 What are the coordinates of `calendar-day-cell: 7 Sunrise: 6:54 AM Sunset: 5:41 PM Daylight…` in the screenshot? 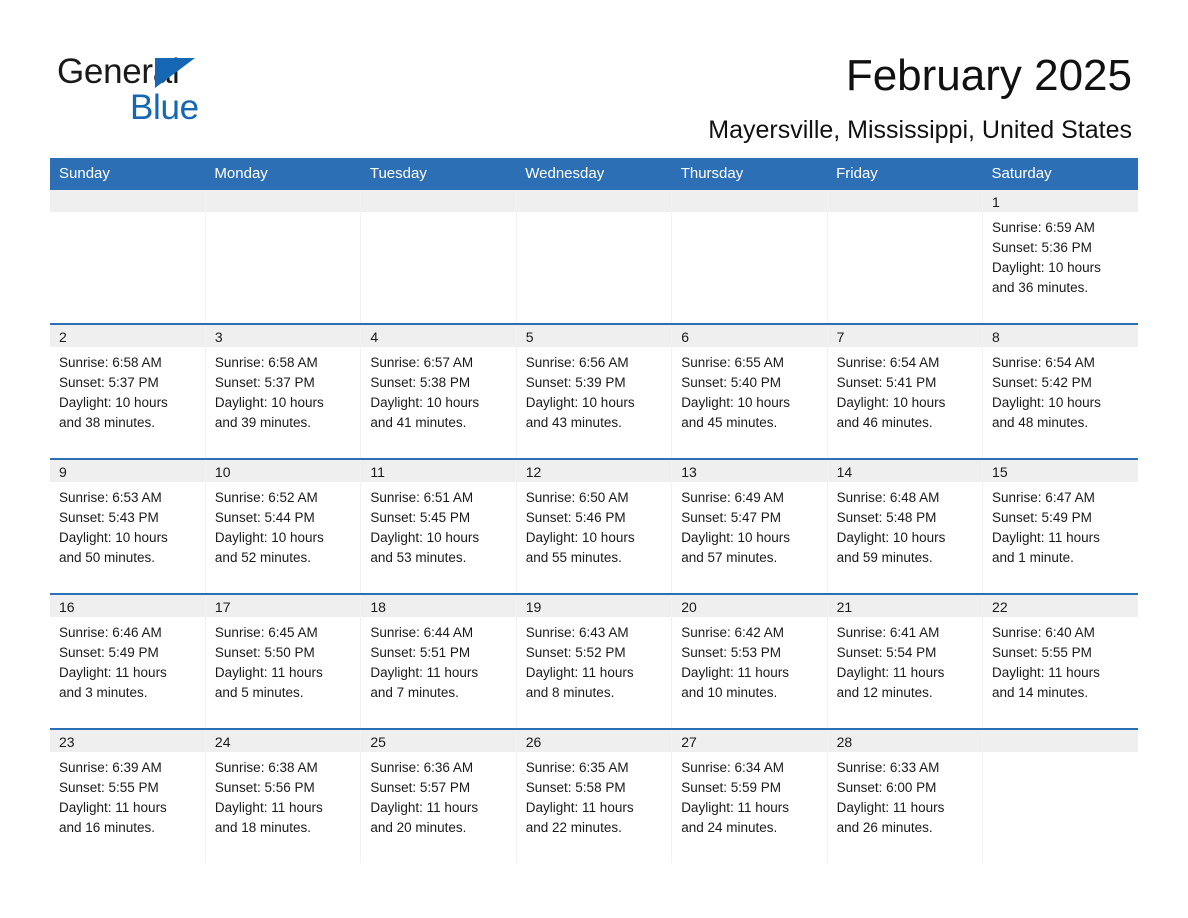 It's located at (905, 391).